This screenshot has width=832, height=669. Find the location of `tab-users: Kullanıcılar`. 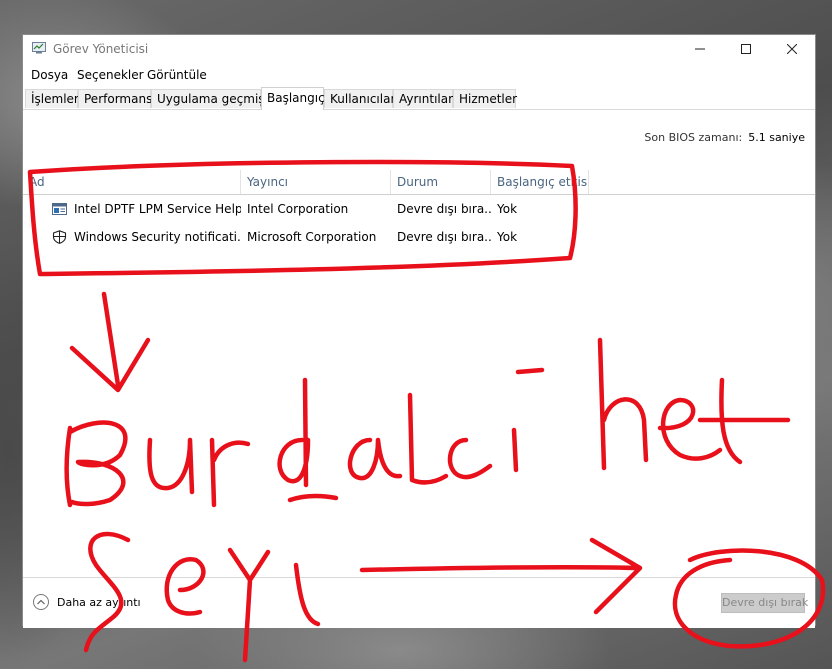

tab-users: Kullanıcılar is located at coordinates (359, 98).